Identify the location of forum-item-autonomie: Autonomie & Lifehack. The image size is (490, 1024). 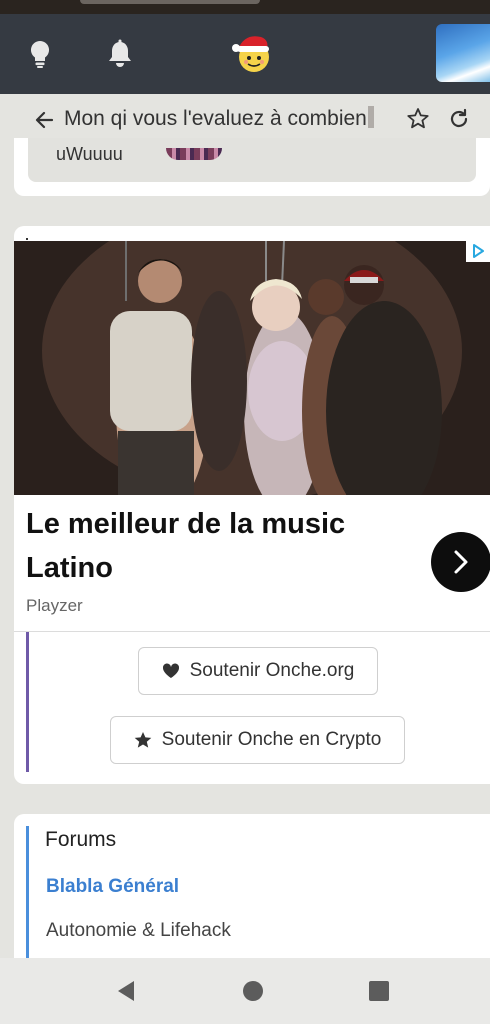
(138, 931).